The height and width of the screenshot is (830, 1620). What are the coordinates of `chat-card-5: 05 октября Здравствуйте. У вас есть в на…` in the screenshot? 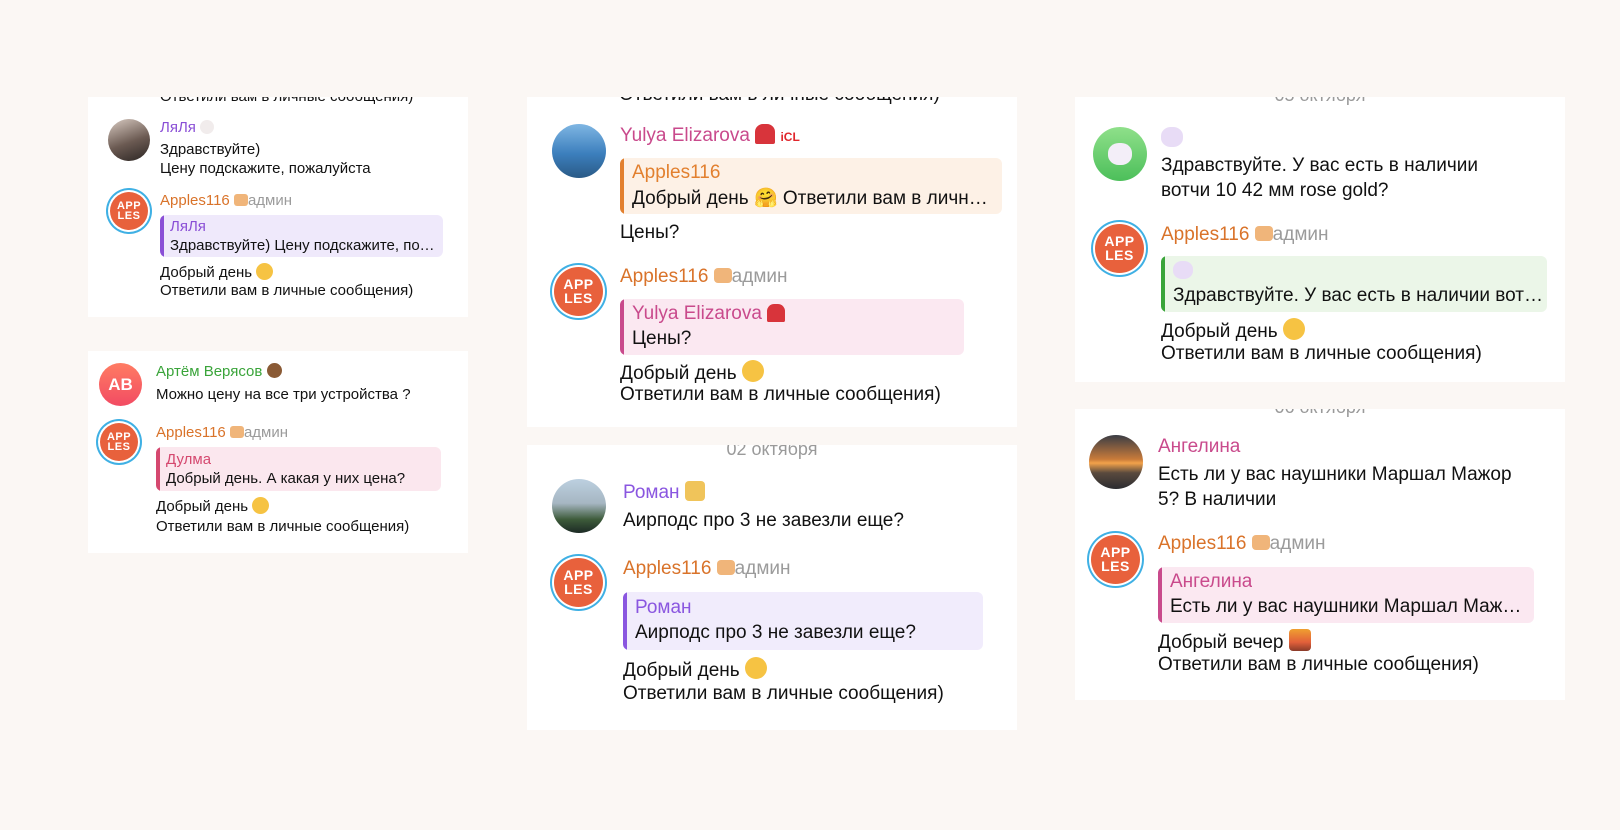 It's located at (1320, 239).